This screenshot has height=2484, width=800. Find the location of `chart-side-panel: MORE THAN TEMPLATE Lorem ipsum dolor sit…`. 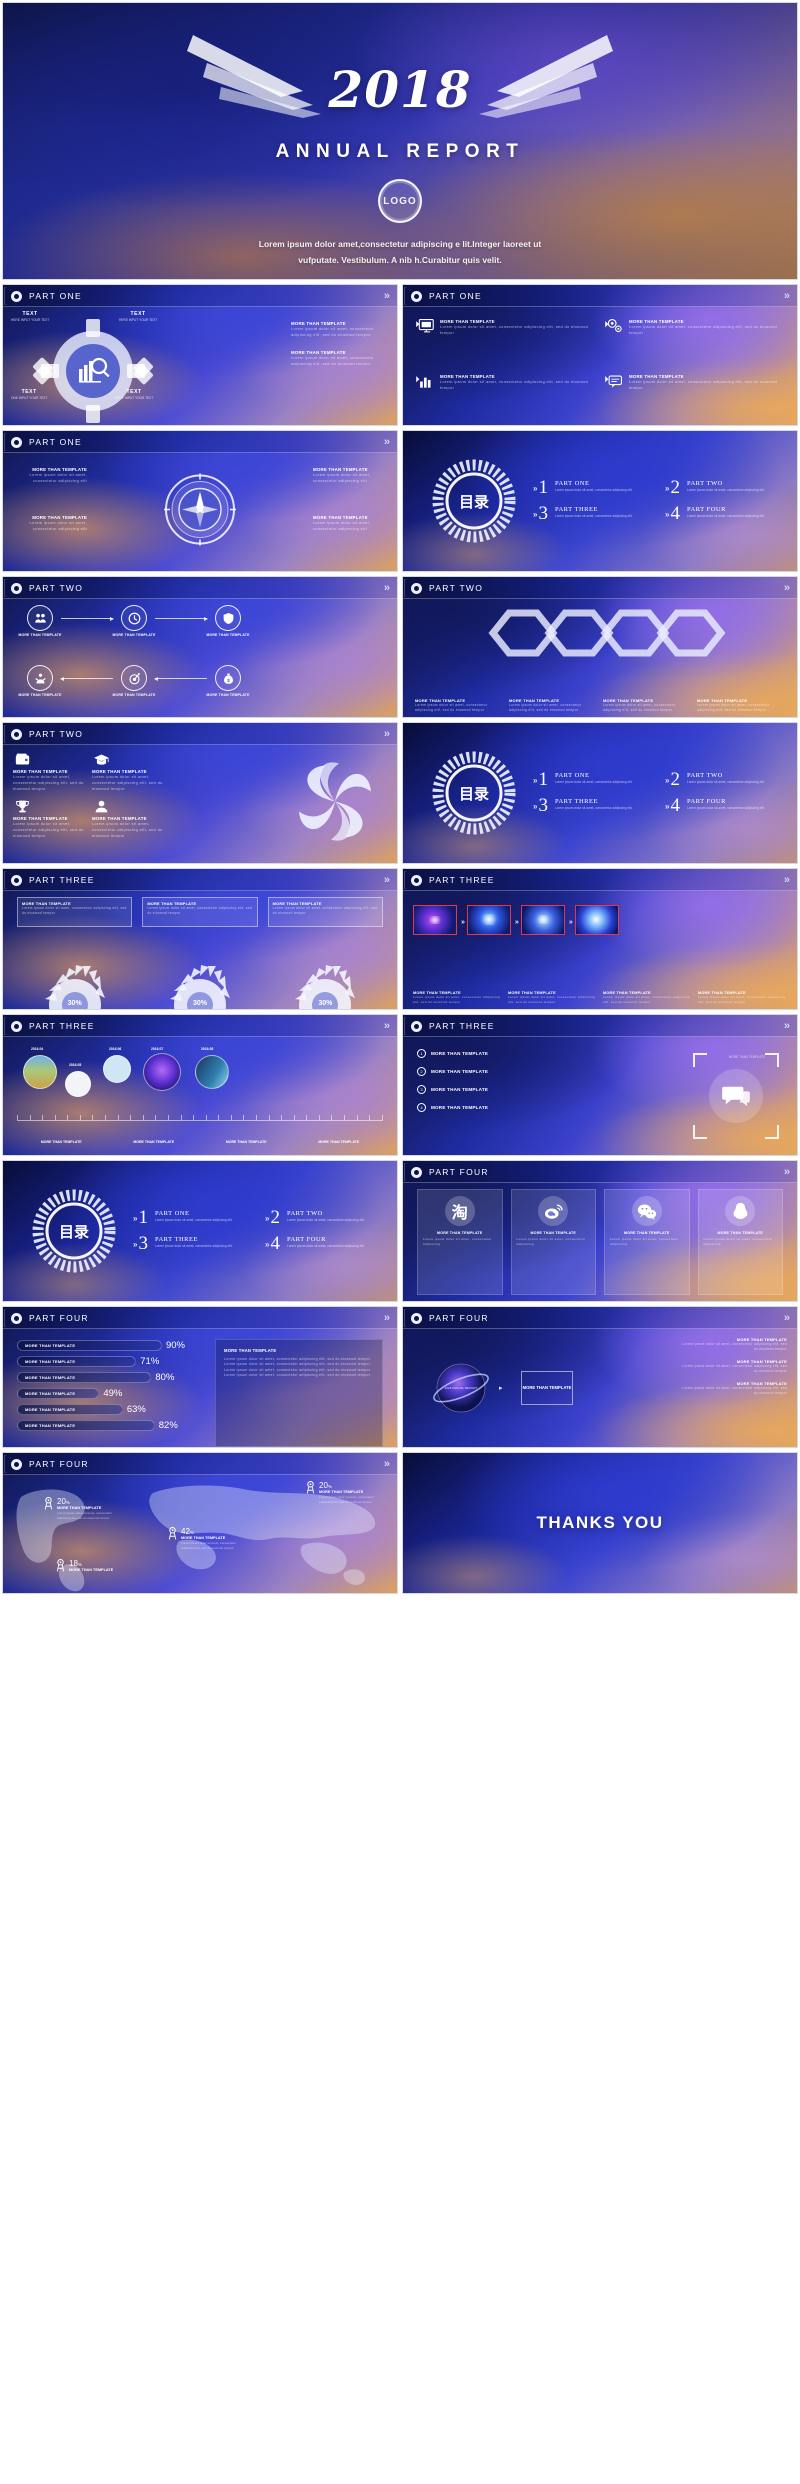

chart-side-panel: MORE THAN TEMPLATE Lorem ipsum dolor sit… is located at coordinates (299, 1393).